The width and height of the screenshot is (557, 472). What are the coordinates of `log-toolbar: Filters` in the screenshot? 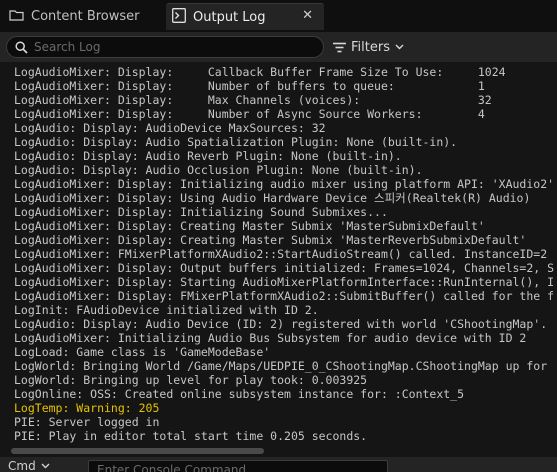 It's located at (278, 47).